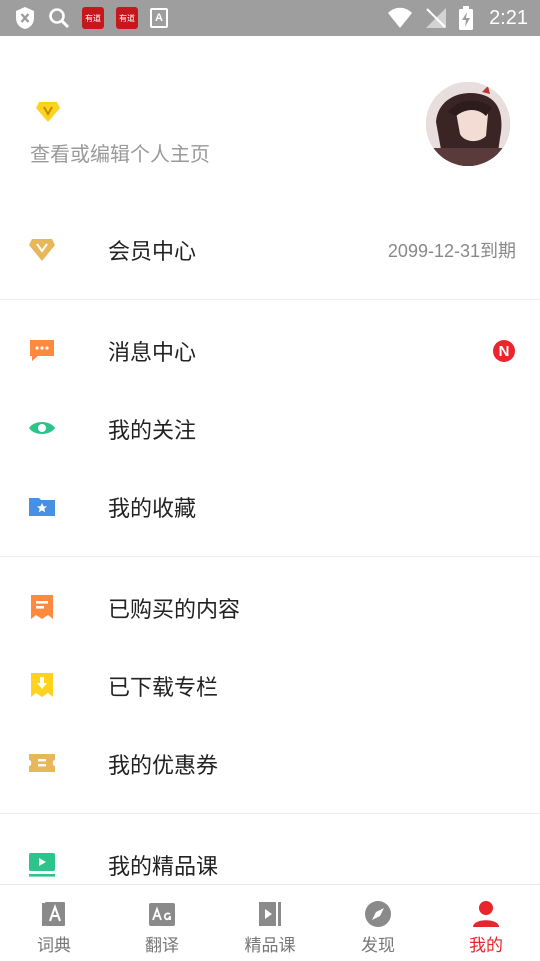  Describe the element at coordinates (42, 350) in the screenshot. I see `message-icon` at that location.